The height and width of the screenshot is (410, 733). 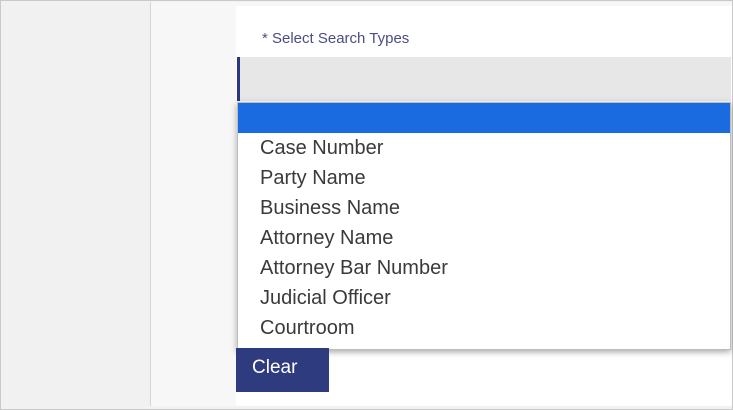 What do you see at coordinates (282, 370) in the screenshot?
I see `clear-button: Clear` at bounding box center [282, 370].